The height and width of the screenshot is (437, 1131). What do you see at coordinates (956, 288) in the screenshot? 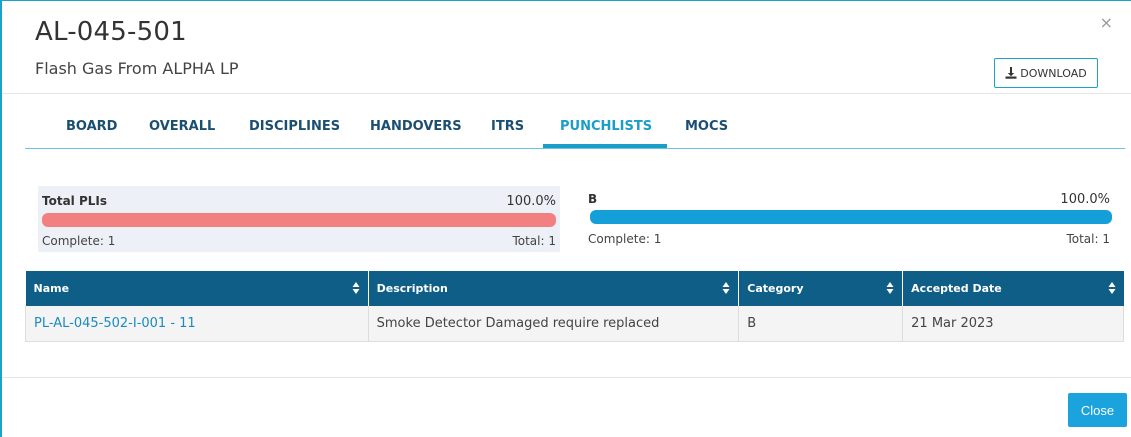
I see `column-label: Accepted Date` at bounding box center [956, 288].